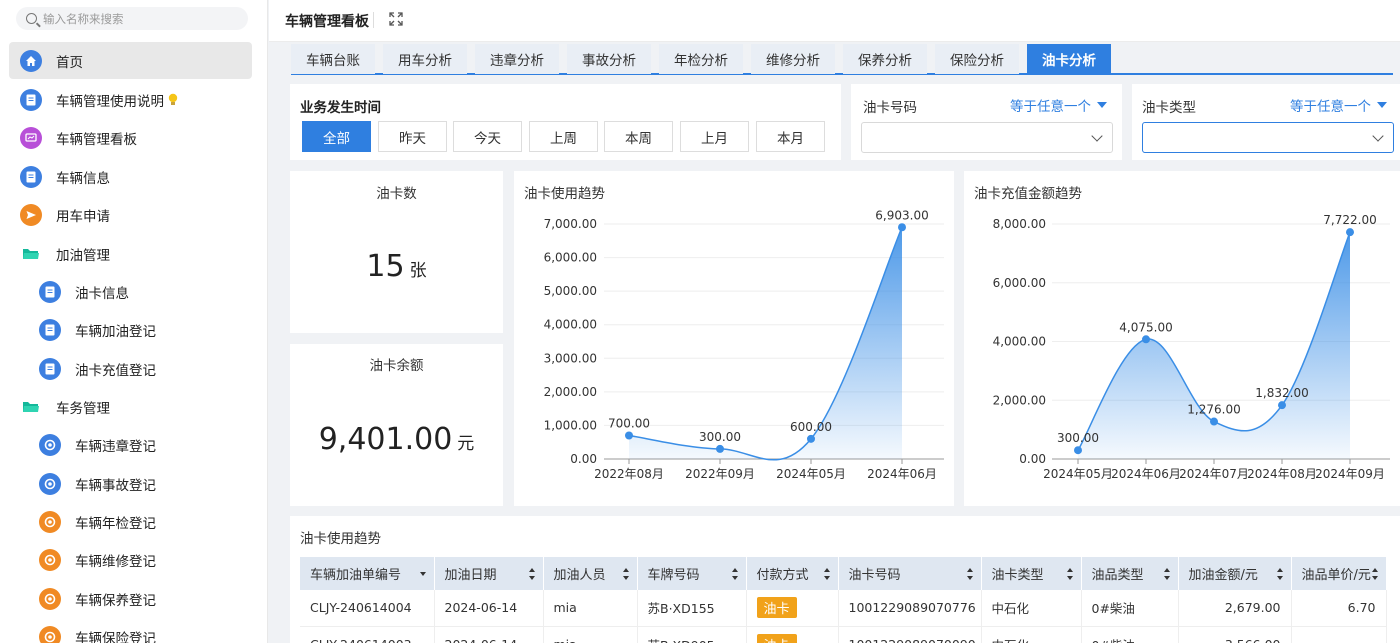  I want to click on sidebar-item-inspection: 车辆年检登记, so click(130, 521).